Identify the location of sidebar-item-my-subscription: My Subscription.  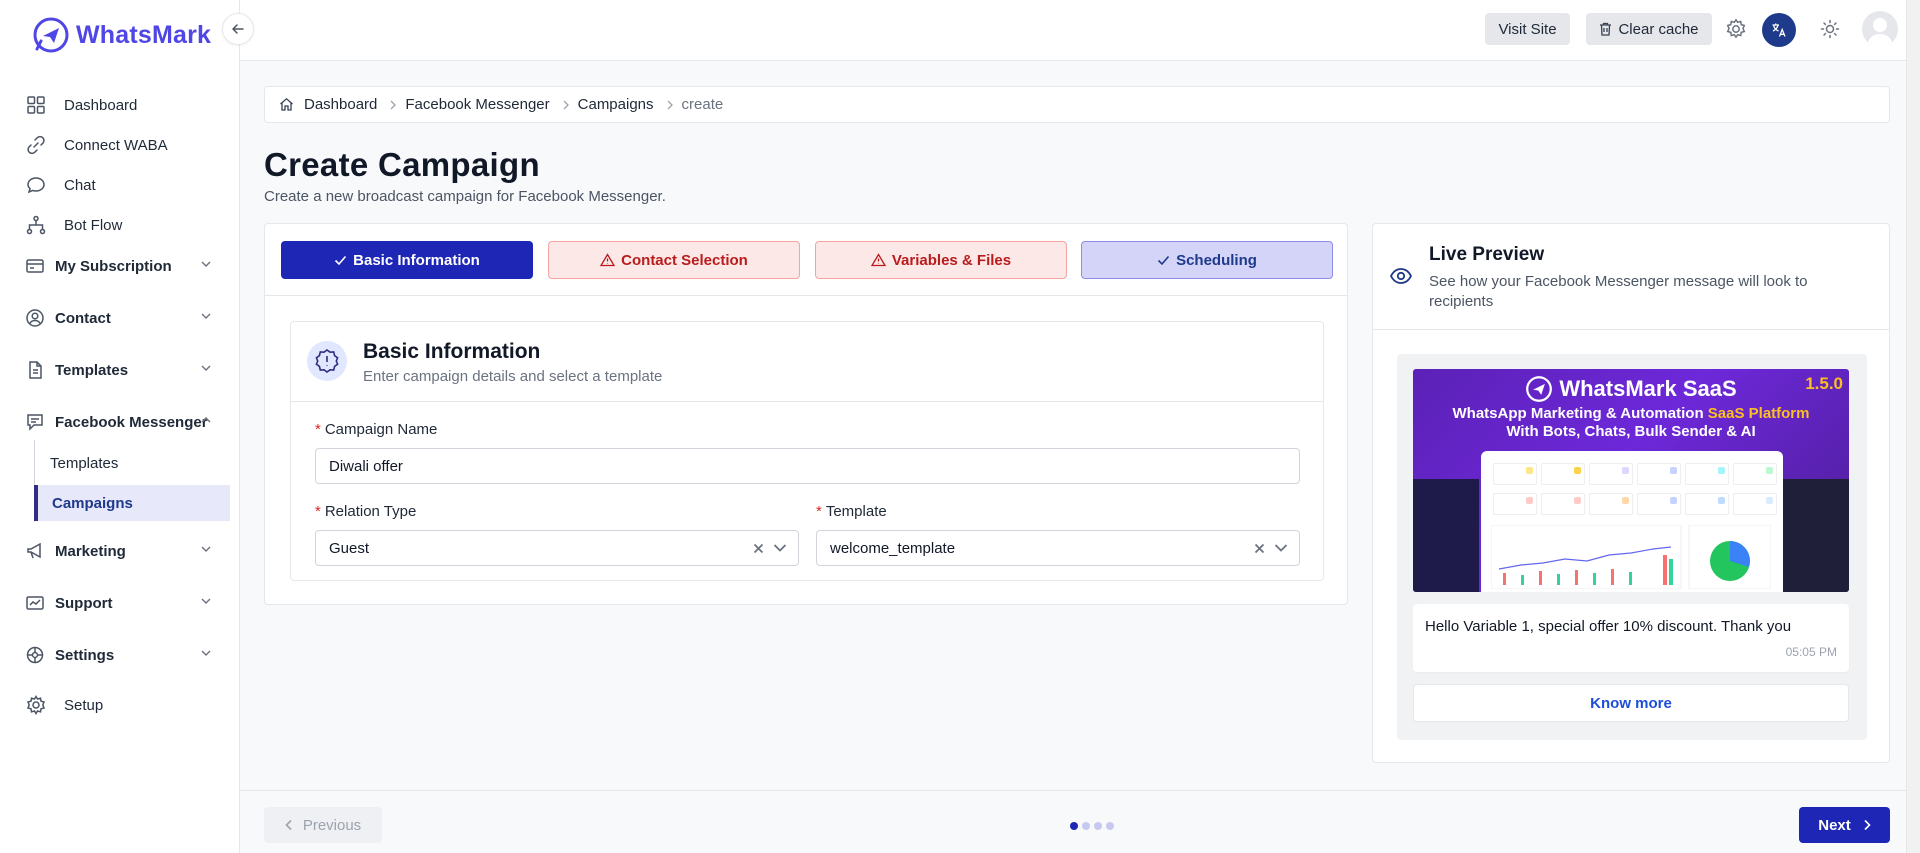
(122, 266).